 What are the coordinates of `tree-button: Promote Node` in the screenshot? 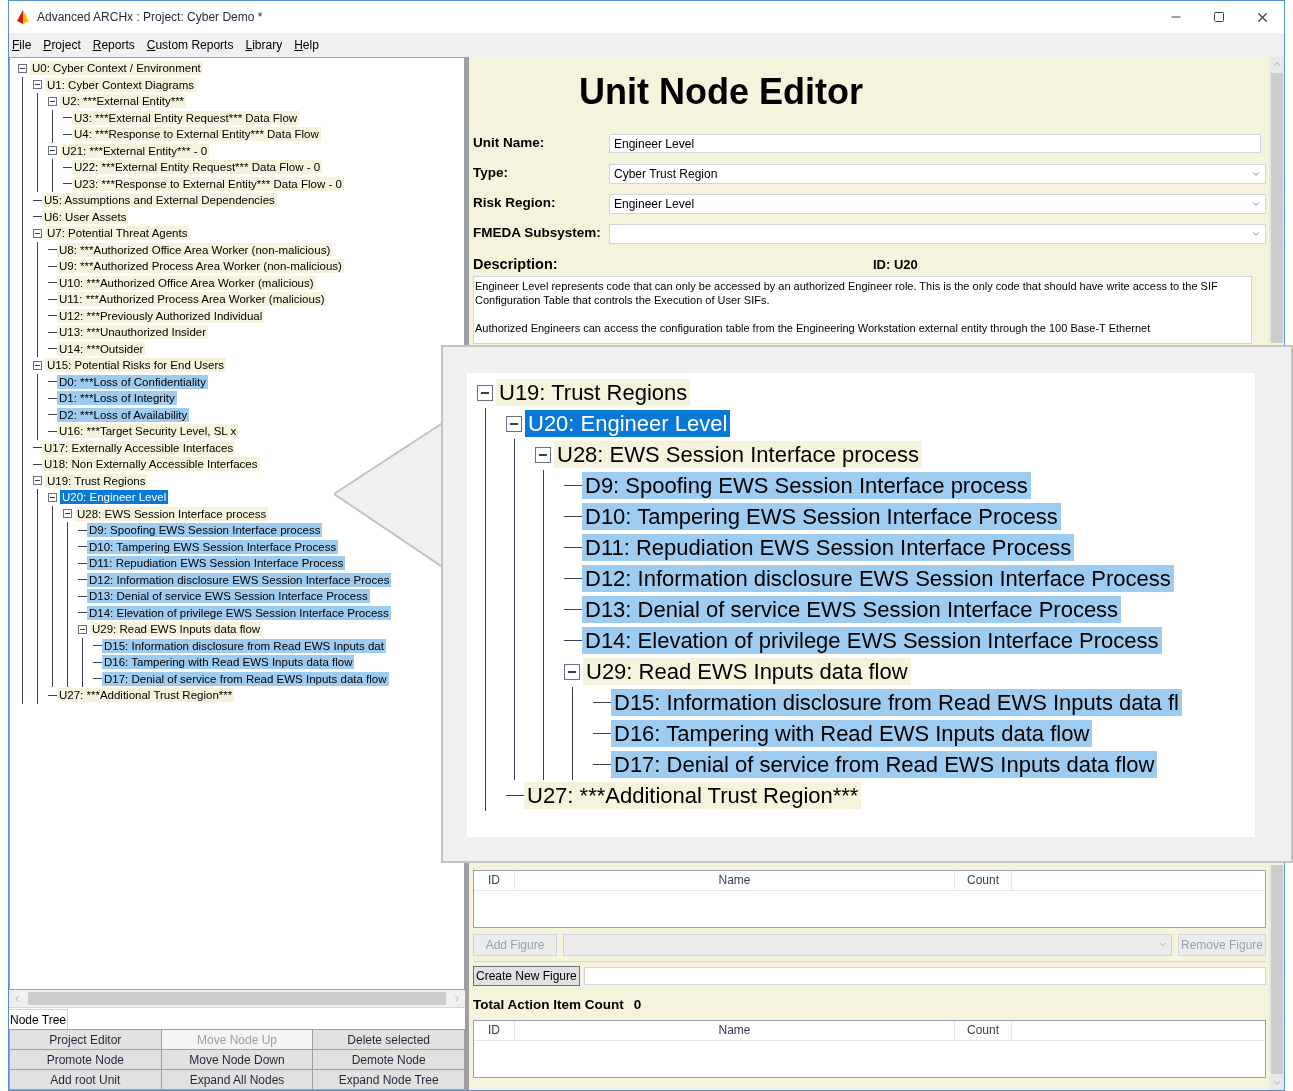 It's located at (85, 1059).